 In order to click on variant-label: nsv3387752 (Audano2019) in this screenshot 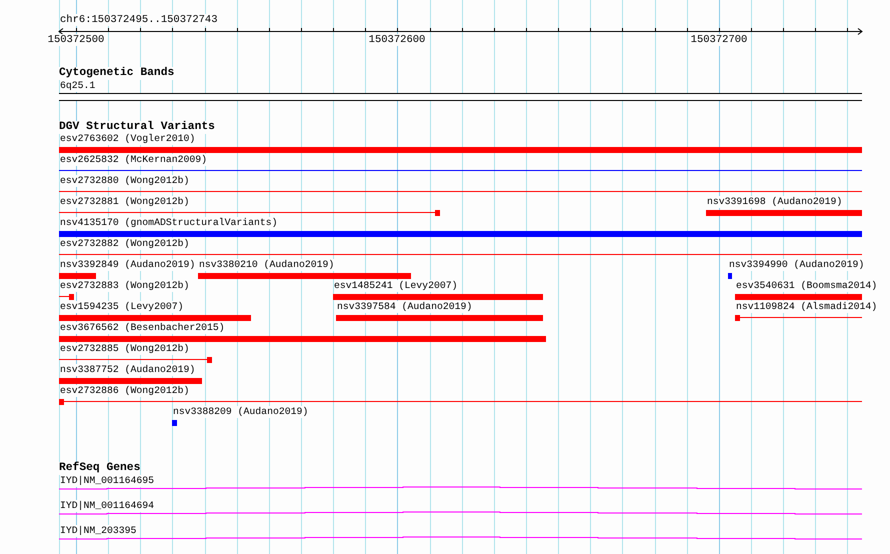, I will do `click(128, 370)`.